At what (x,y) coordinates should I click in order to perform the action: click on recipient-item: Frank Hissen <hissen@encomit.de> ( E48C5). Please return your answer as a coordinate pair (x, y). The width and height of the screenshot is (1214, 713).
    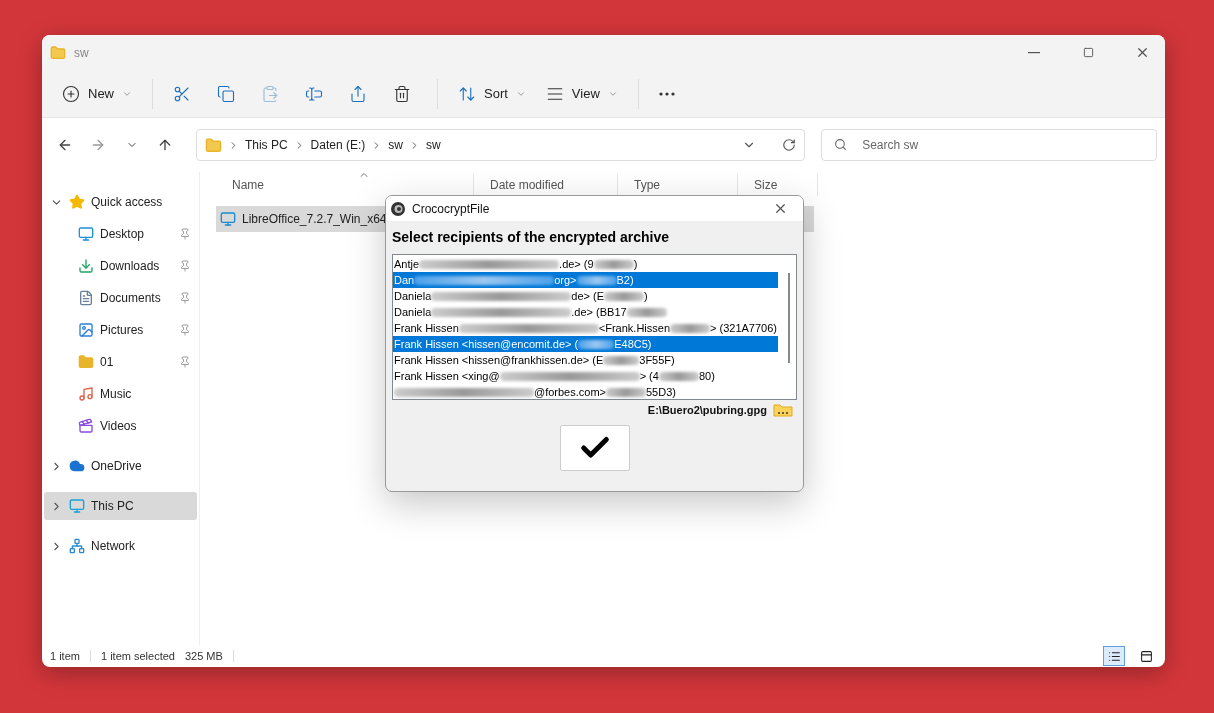
    Looking at the image, I should click on (585, 344).